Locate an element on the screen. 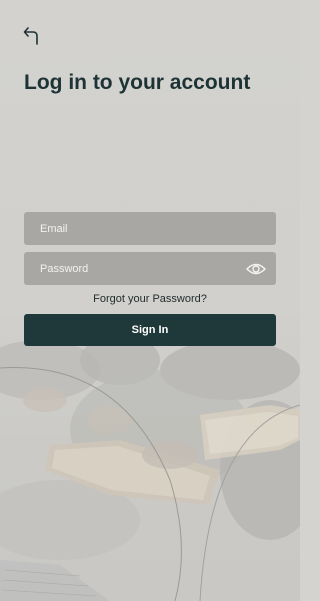  eye-icon is located at coordinates (256, 268).